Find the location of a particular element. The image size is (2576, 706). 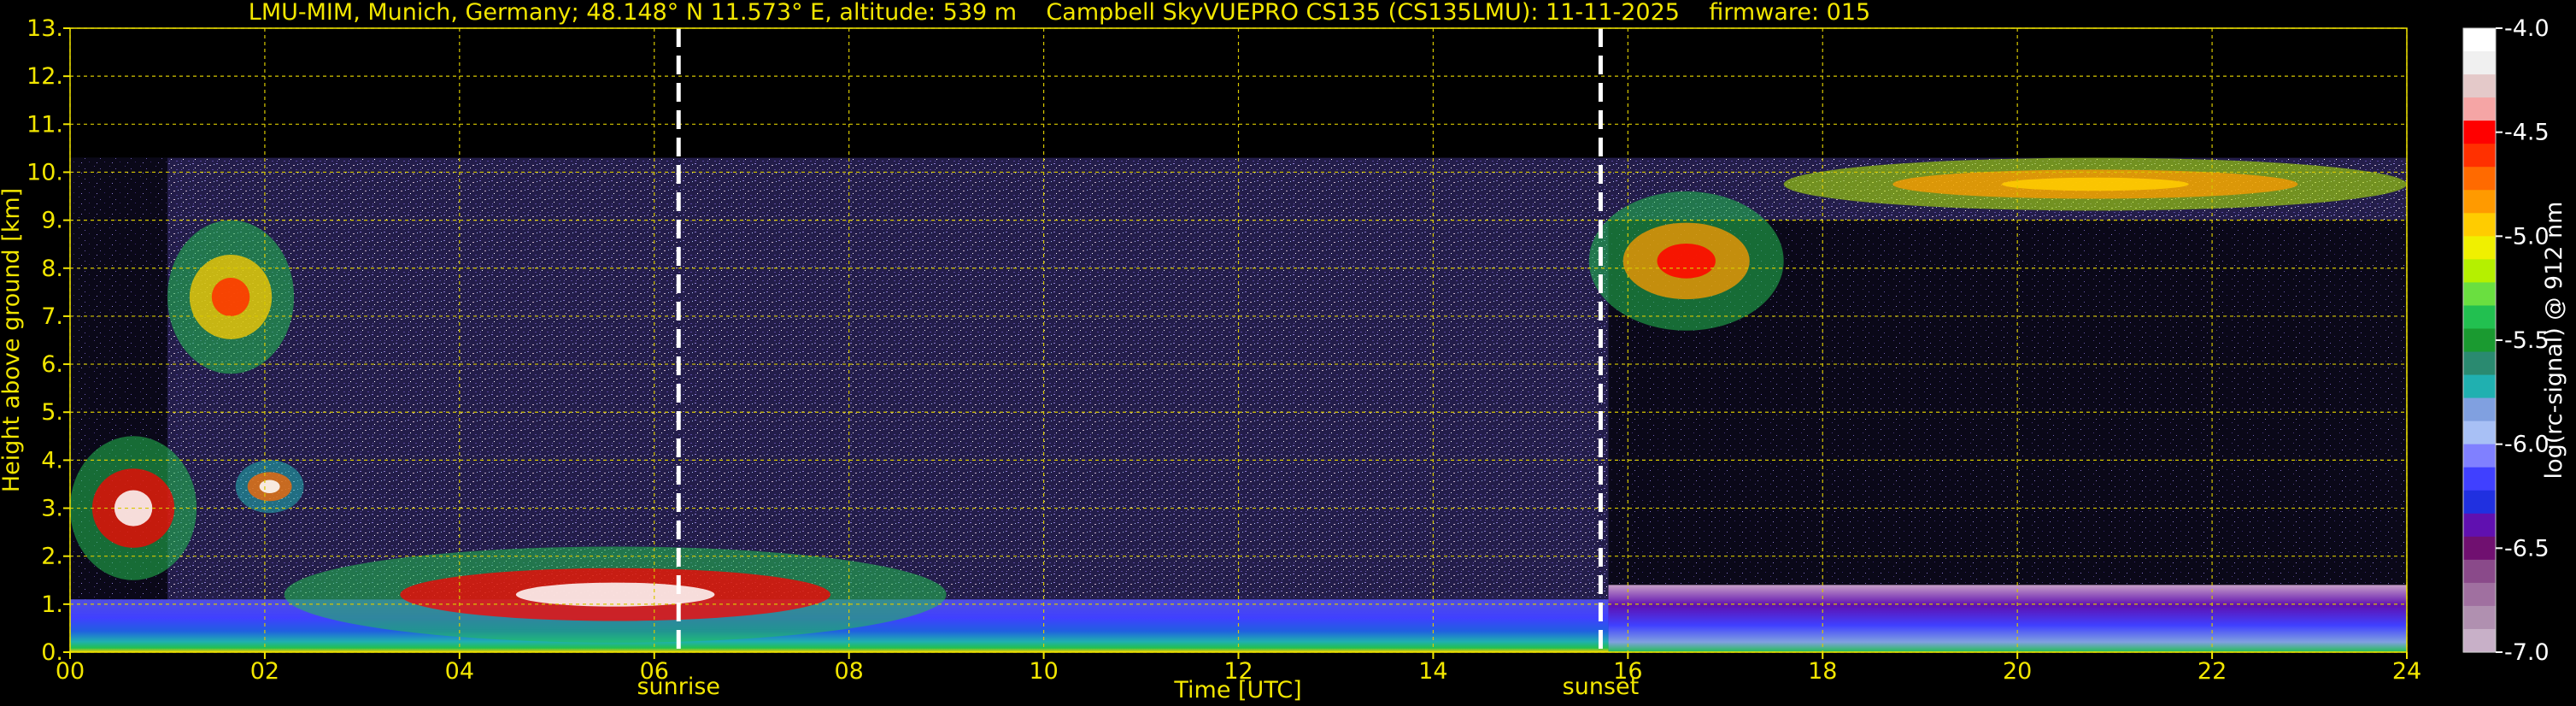

y-tick-label: 10. is located at coordinates (44, 172).